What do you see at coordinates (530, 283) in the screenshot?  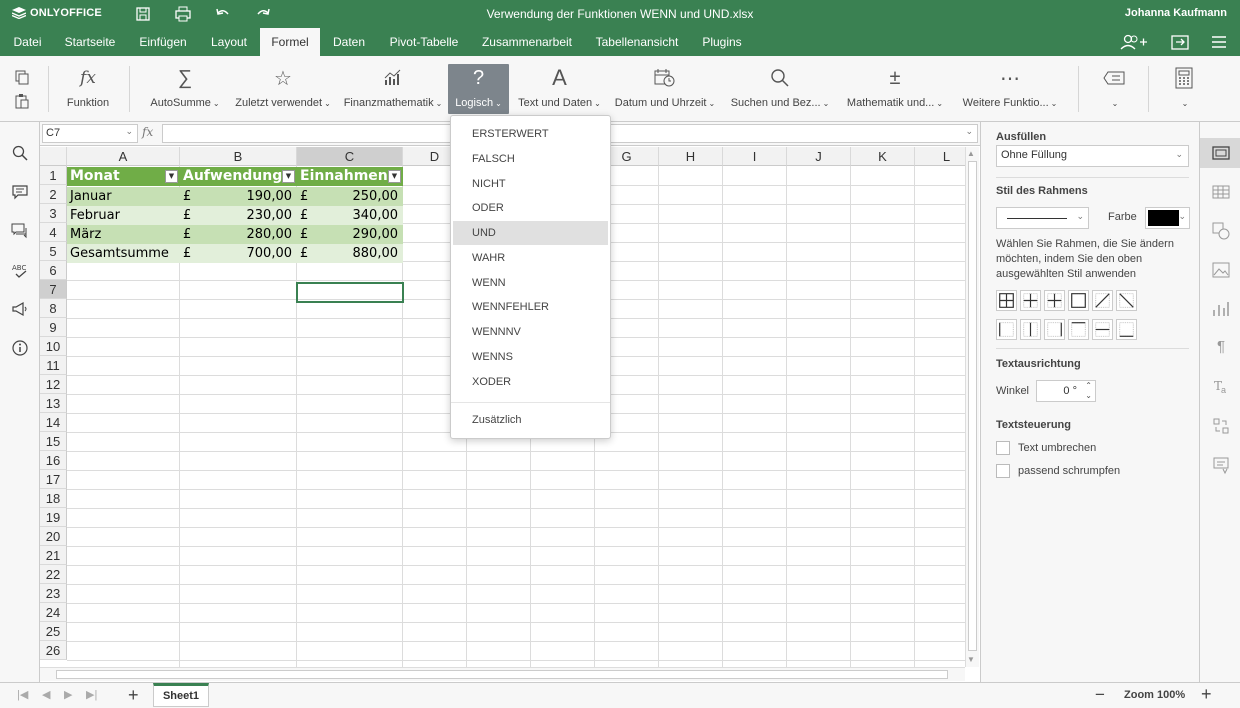 I see `menu-item-wenn: WENN` at bounding box center [530, 283].